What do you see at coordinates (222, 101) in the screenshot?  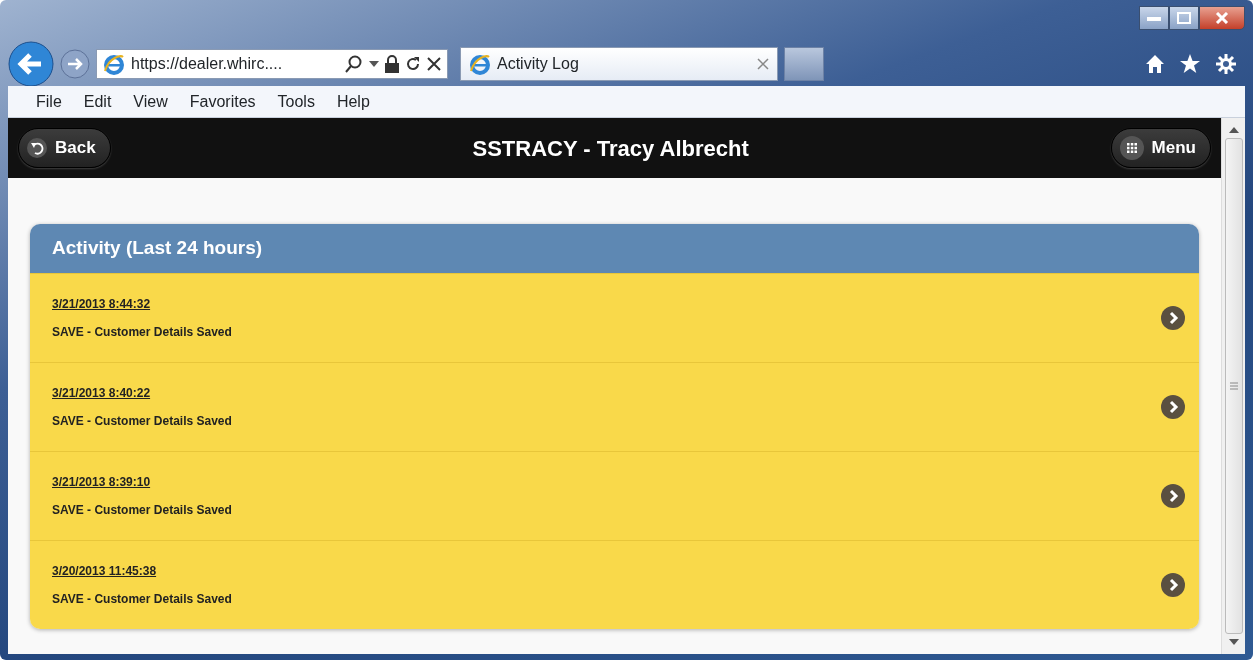 I see `menu-item: Favorites` at bounding box center [222, 101].